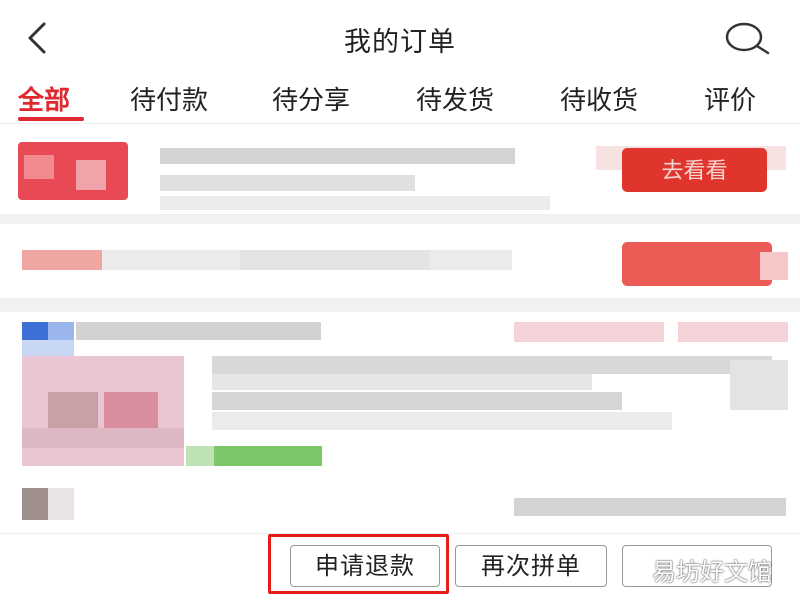  Describe the element at coordinates (697, 264) in the screenshot. I see `coupon-button` at that location.